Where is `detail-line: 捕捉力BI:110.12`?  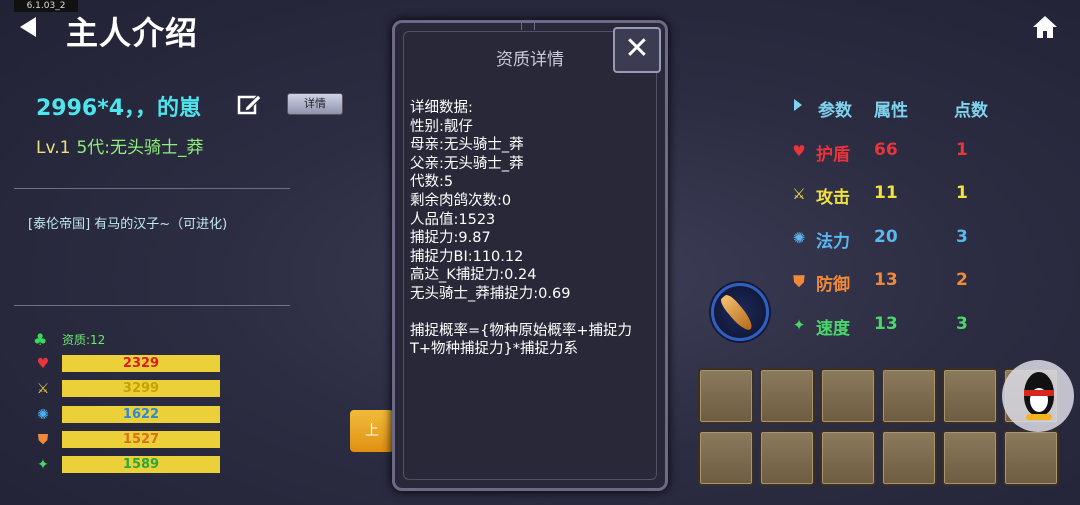
detail-line: 捕捉力BI:110.12 is located at coordinates (467, 256).